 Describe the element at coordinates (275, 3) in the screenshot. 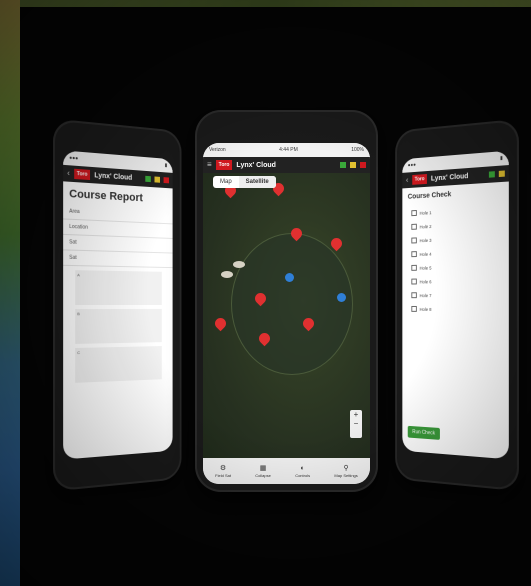

I see `background-top-strip` at that location.